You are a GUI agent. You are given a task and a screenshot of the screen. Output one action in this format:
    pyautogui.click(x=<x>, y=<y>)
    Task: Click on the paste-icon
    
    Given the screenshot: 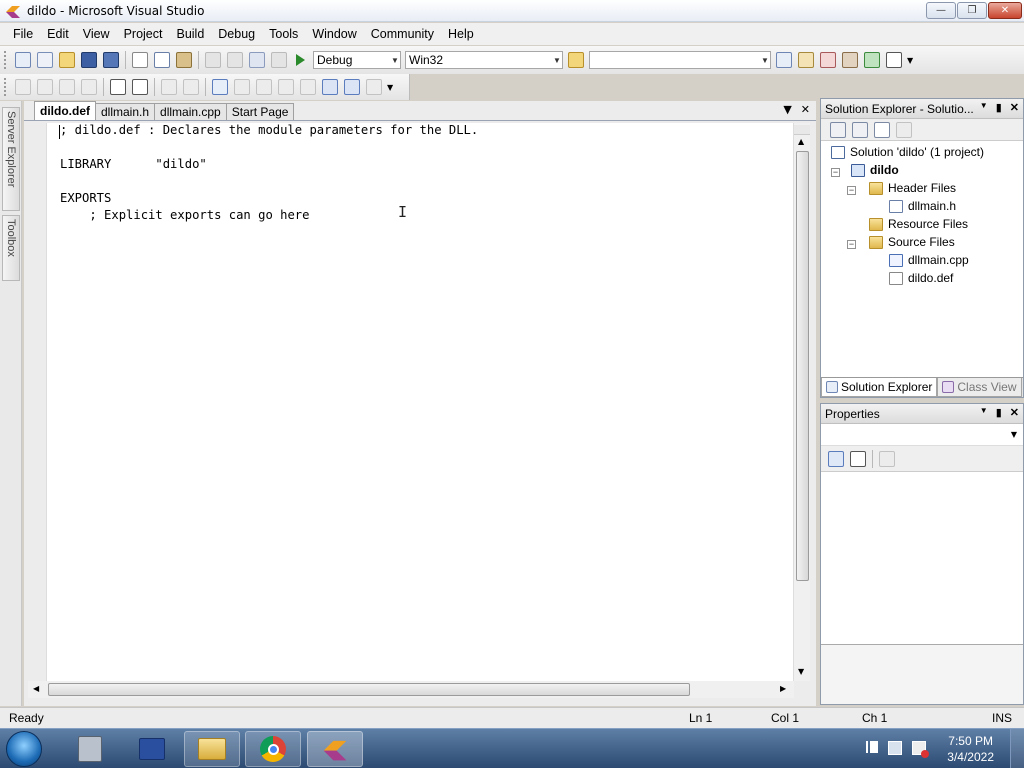 What is the action you would take?
    pyautogui.click(x=184, y=60)
    